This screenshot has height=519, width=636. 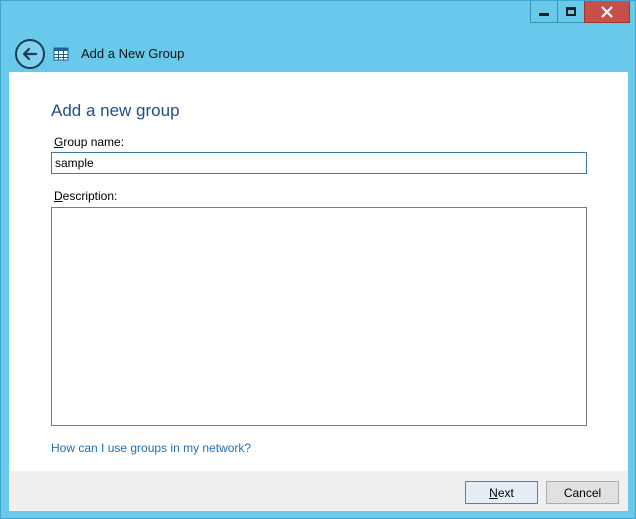 I want to click on group-name-label-text: roup name:, so click(x=94, y=142).